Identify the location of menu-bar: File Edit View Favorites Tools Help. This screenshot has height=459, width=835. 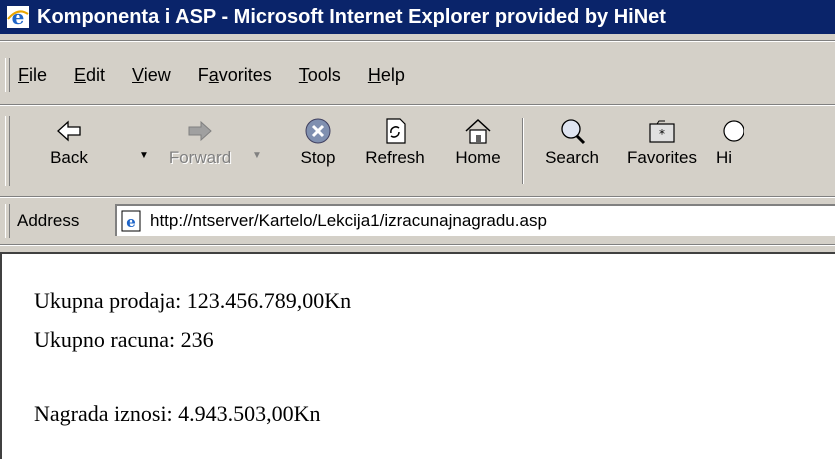
(417, 75).